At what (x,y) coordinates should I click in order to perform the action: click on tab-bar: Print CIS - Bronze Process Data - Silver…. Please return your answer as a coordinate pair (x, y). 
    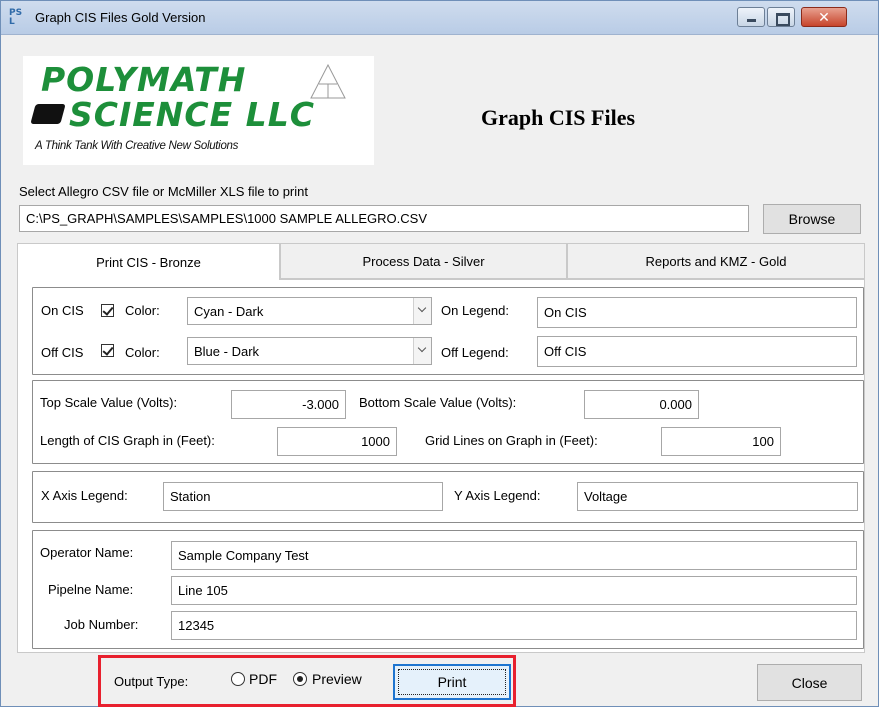
    Looking at the image, I should click on (441, 261).